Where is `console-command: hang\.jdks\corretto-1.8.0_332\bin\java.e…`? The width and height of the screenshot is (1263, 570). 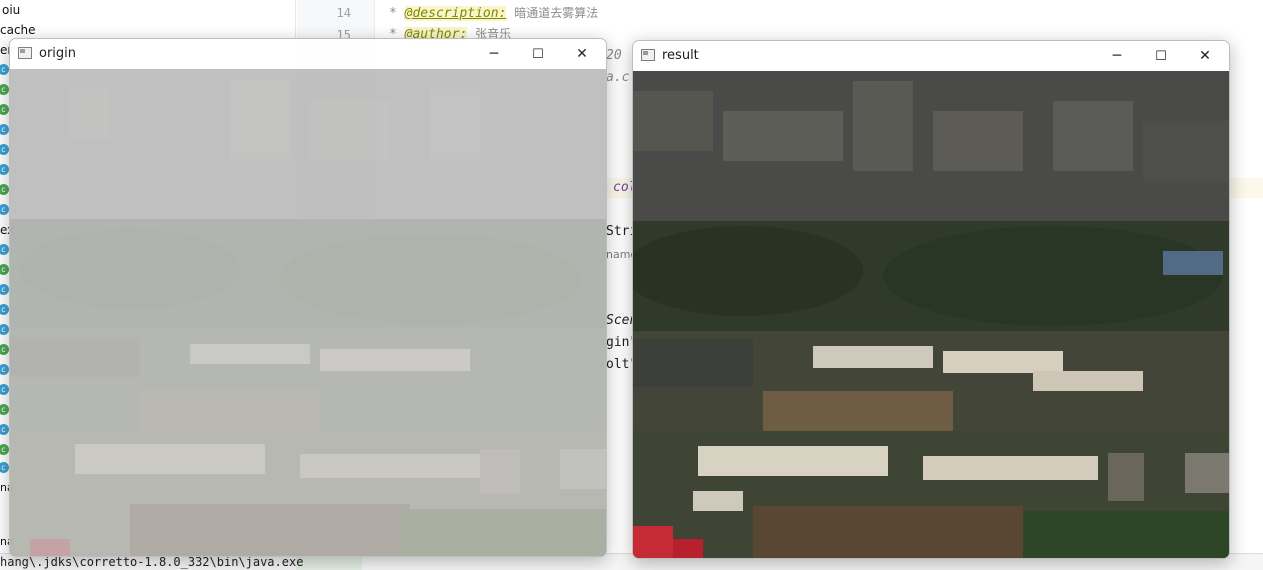
console-command: hang\.jdks\corretto-1.8.0_332\bin\java.e… is located at coordinates (152, 562).